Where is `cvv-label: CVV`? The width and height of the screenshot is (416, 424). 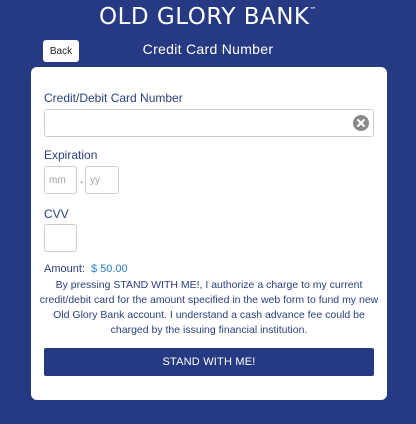 cvv-label: CVV is located at coordinates (56, 214).